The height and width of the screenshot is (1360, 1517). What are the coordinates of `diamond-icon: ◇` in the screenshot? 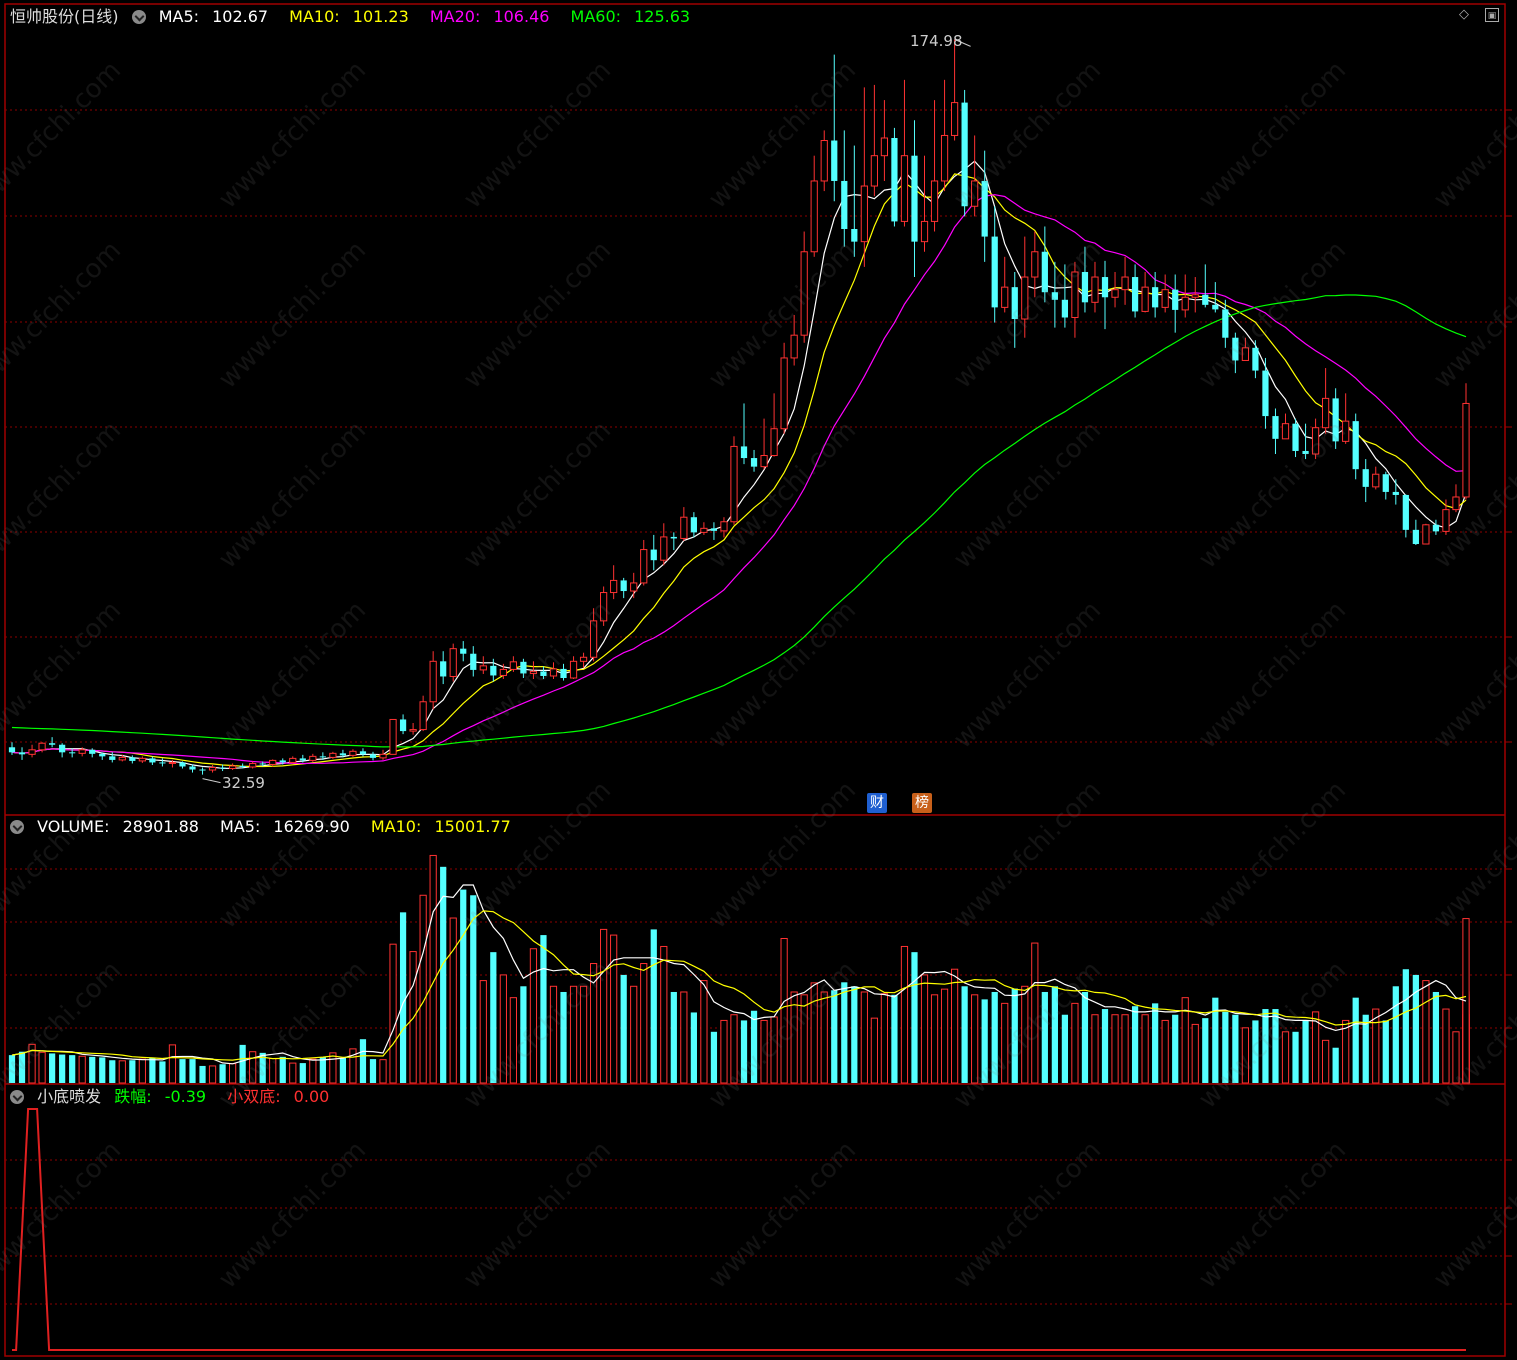 It's located at (1464, 15).